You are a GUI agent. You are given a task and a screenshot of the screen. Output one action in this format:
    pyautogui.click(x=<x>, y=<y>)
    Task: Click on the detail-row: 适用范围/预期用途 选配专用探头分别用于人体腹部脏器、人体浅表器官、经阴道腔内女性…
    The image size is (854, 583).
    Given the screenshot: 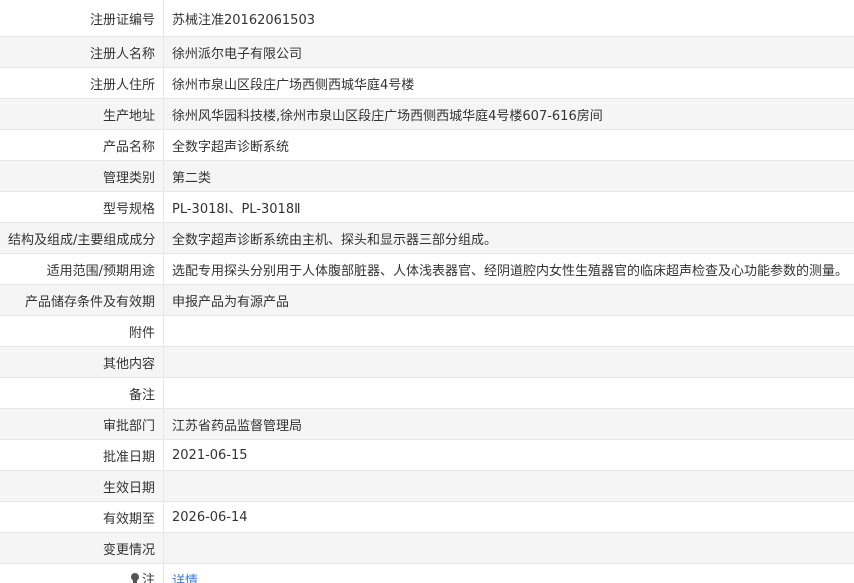 What is the action you would take?
    pyautogui.click(x=427, y=269)
    